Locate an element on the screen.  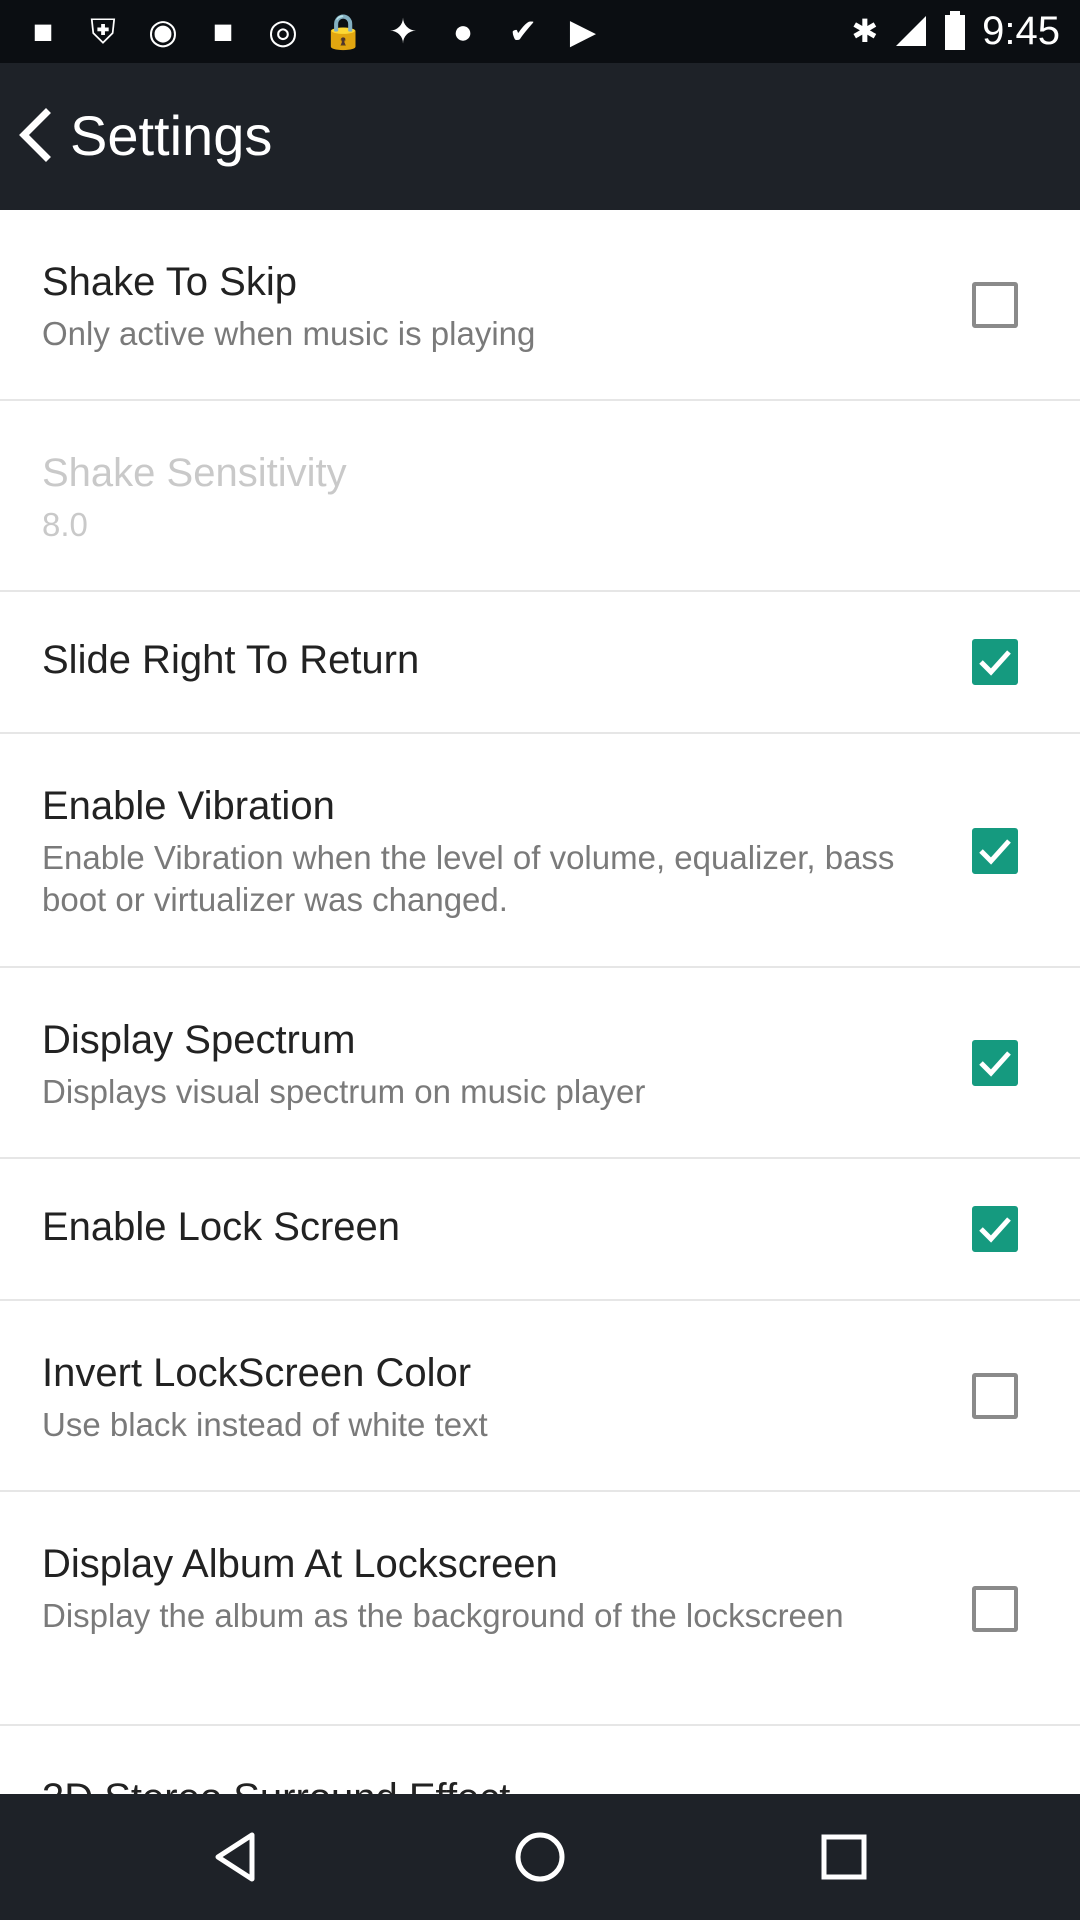
navigation-bar is located at coordinates (540, 1857).